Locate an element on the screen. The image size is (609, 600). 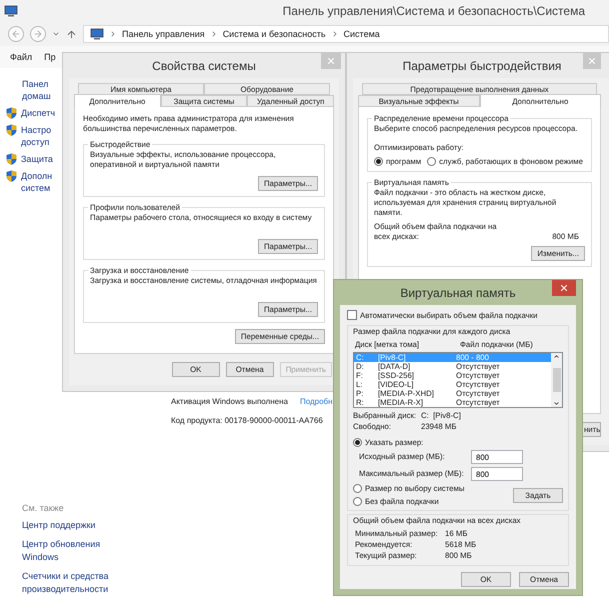
dialog-title: Виртуальная память is located at coordinates (458, 293).